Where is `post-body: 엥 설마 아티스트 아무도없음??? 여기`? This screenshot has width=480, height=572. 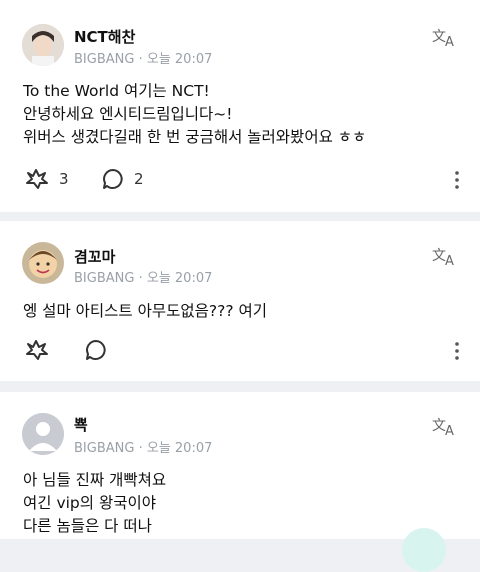
post-body: 엥 설마 아티스트 아무도없음??? 여기 is located at coordinates (145, 311).